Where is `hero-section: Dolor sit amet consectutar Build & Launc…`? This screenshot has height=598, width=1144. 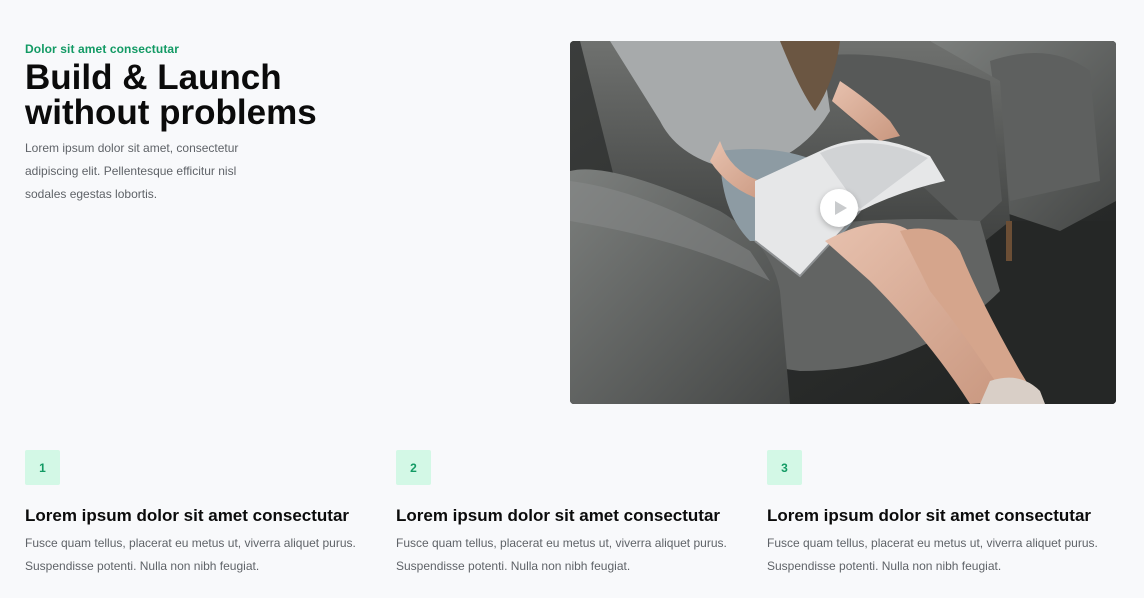 hero-section: Dolor sit amet consectutar Build & Launc… is located at coordinates (190, 124).